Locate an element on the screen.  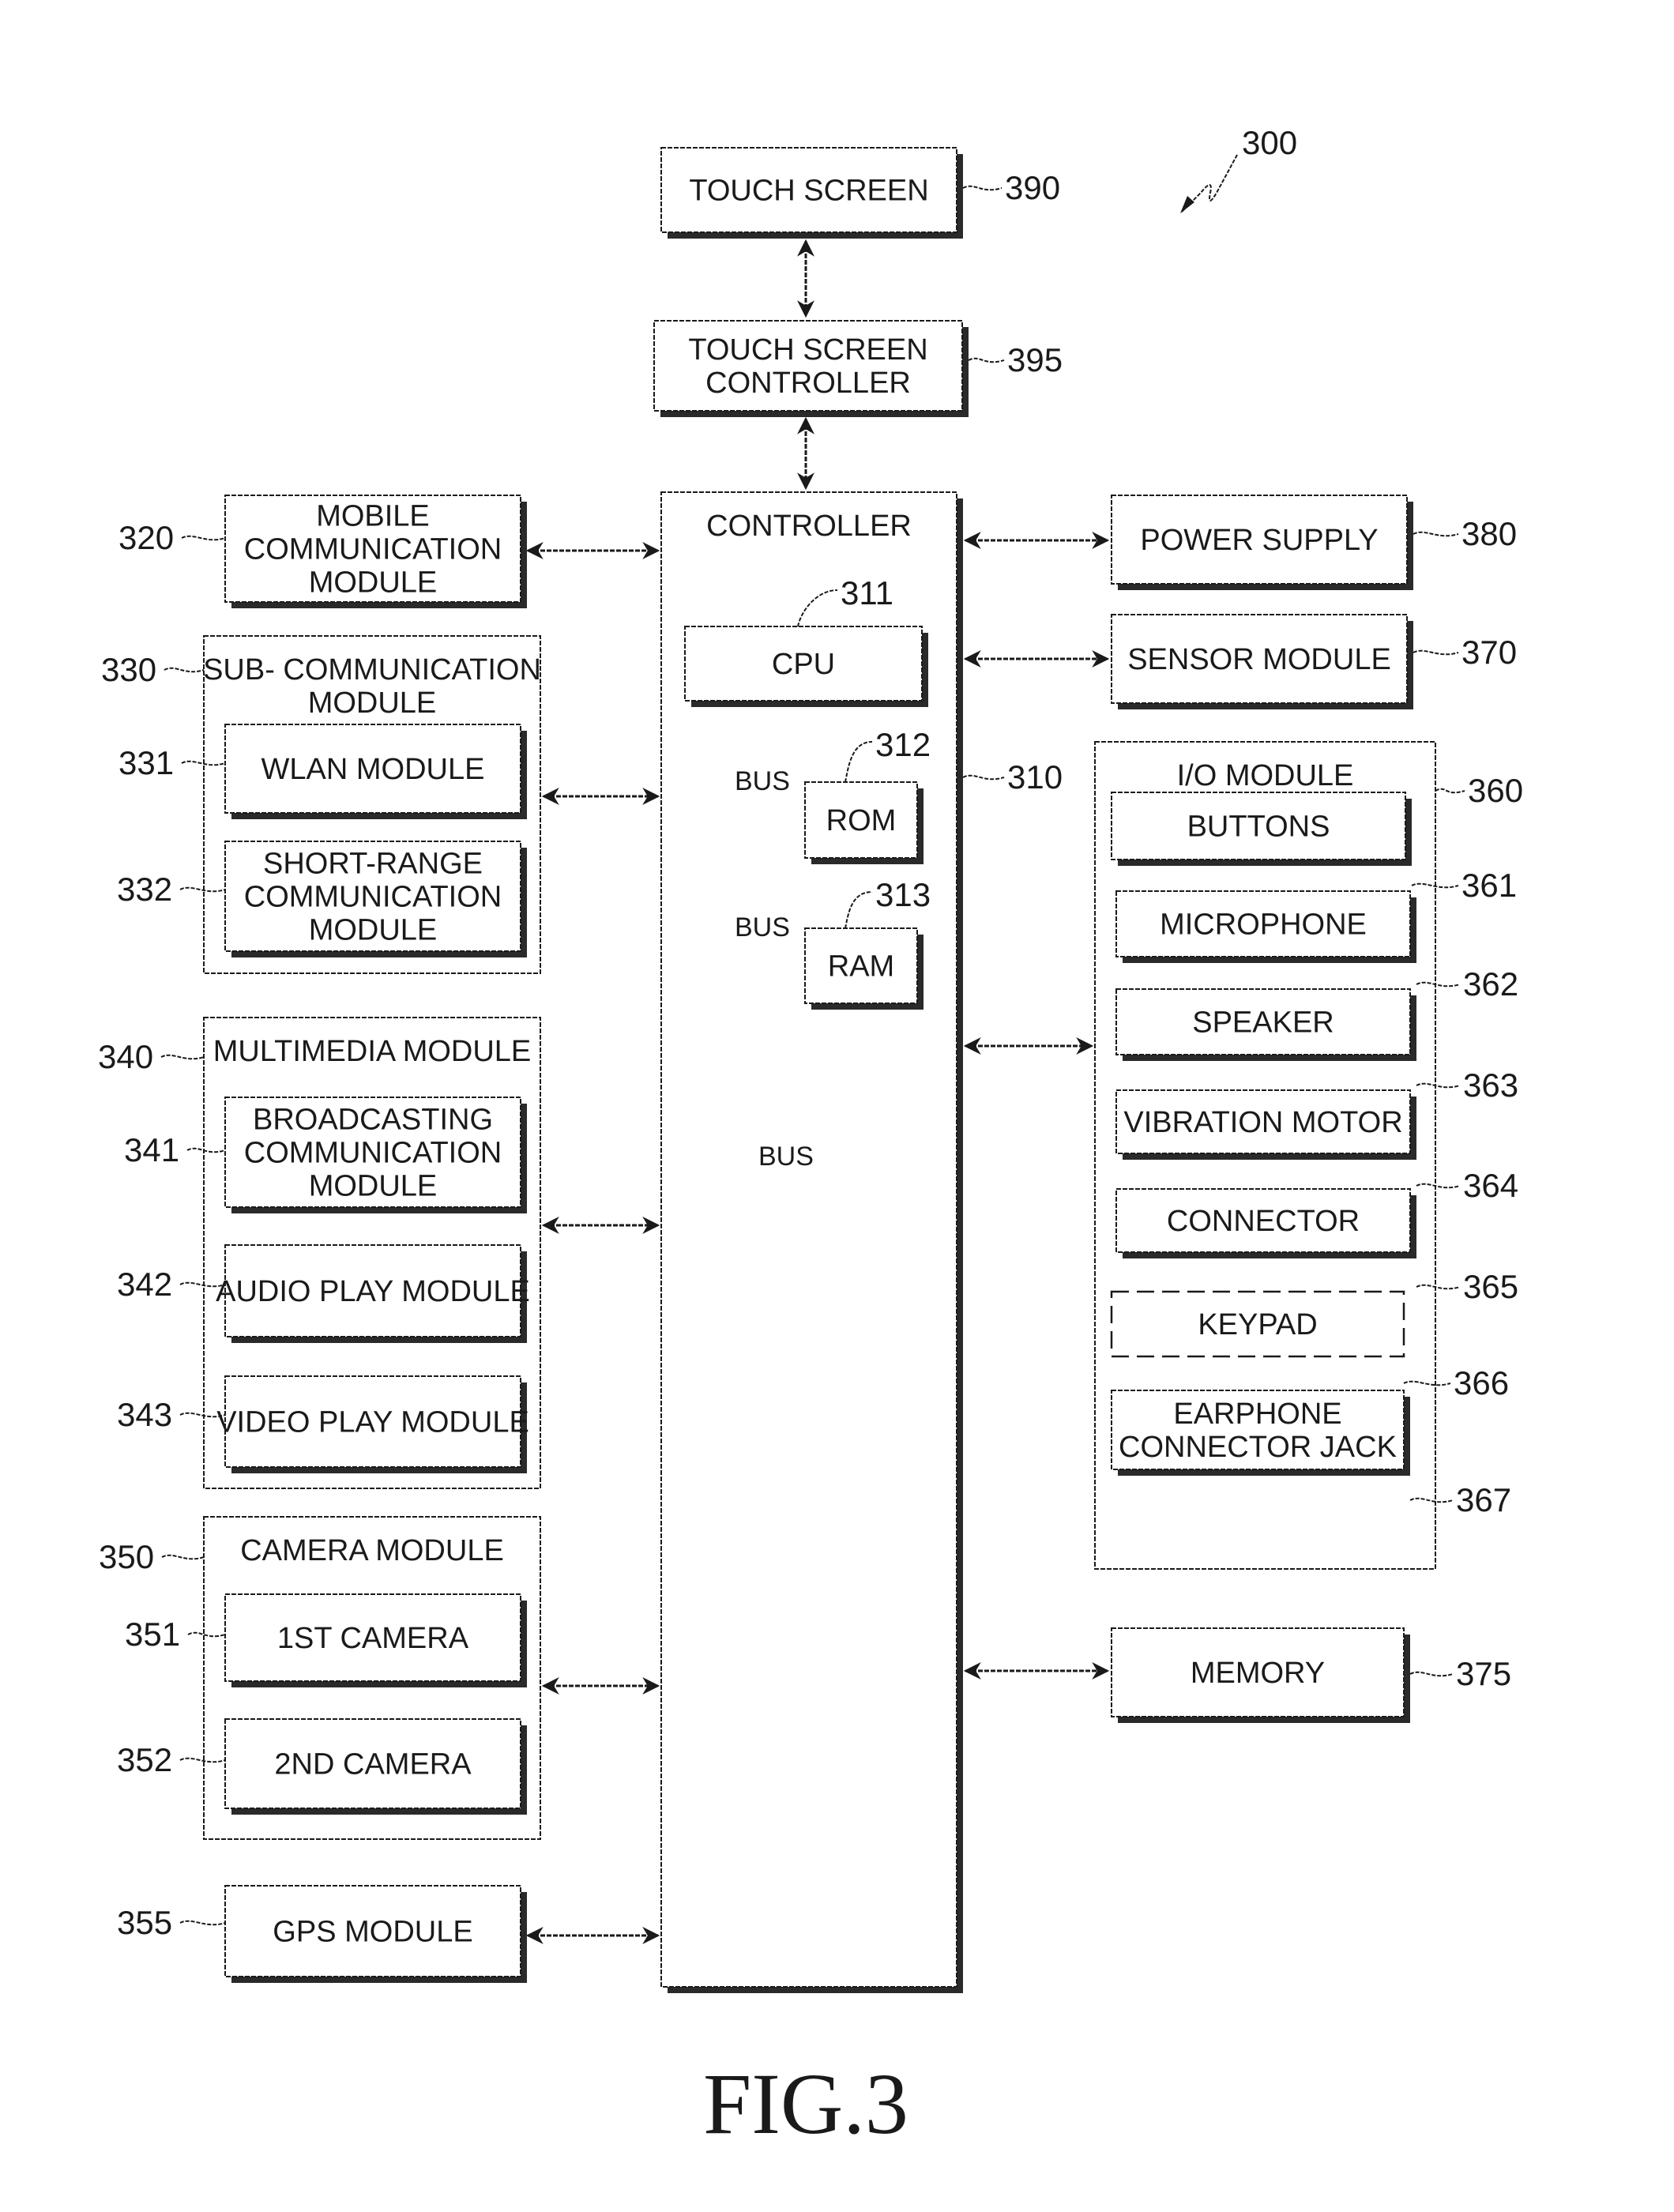
block-earphone-jack: EARPHONECONNECTOR JACK is located at coordinates (1260, 1433).